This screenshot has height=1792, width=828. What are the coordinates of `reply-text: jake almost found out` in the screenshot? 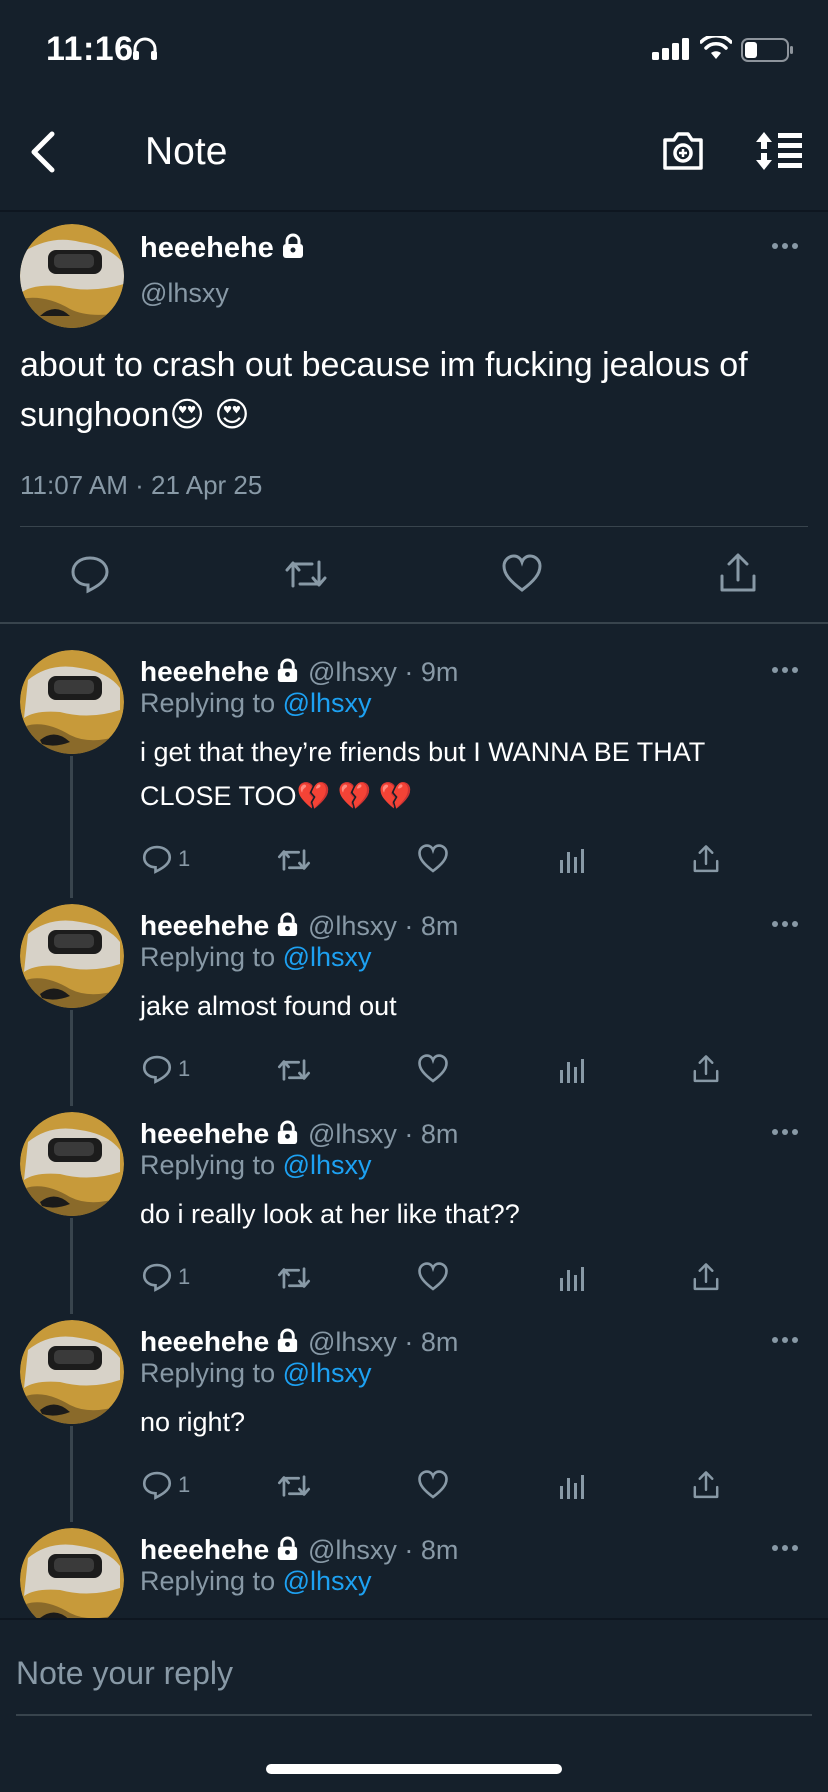 It's located at (268, 1006).